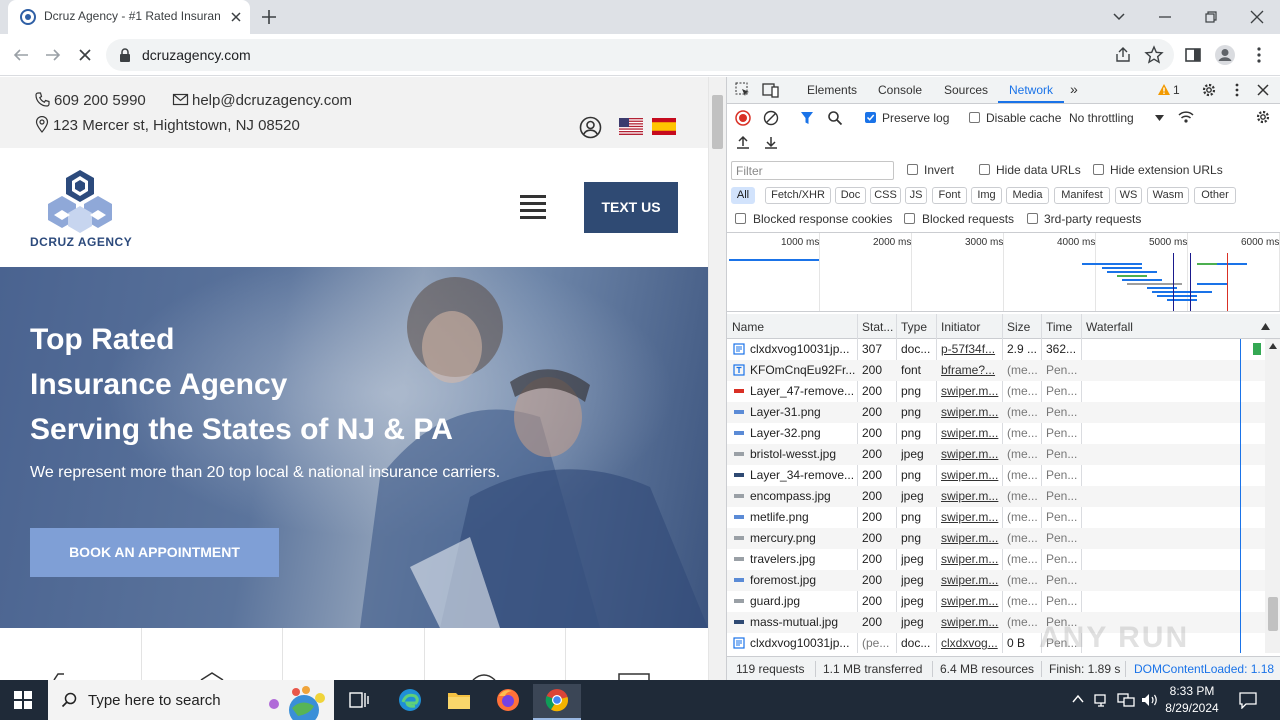 Image resolution: width=1280 pixels, height=720 pixels. What do you see at coordinates (1272, 496) in the screenshot?
I see `requests-scrollbar` at bounding box center [1272, 496].